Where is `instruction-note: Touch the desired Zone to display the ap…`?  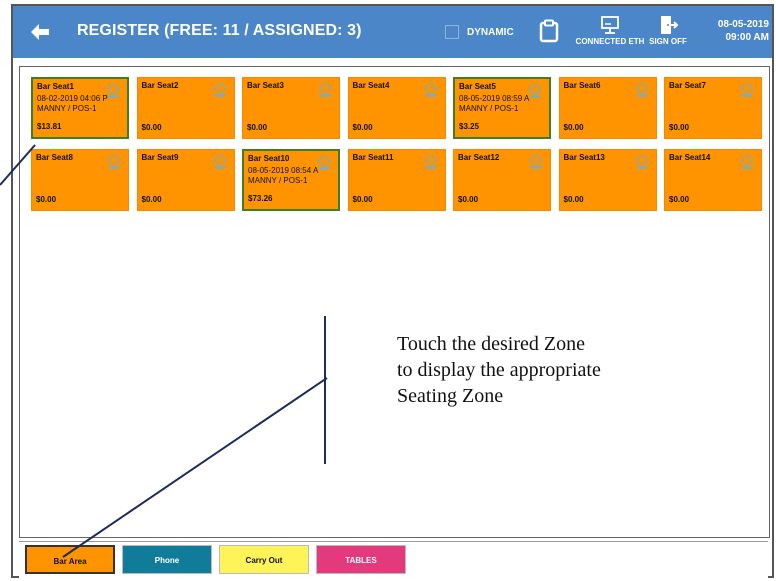
instruction-note: Touch the desired Zone to display the ap… is located at coordinates (499, 370).